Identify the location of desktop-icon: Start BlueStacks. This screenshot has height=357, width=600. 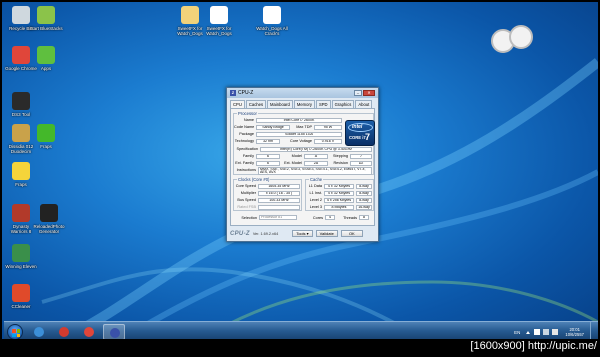
(46, 18).